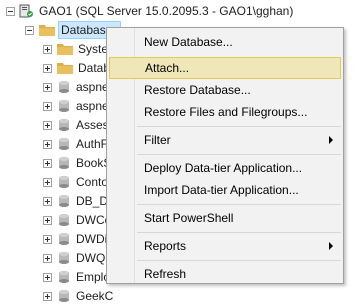 The image size is (356, 306). What do you see at coordinates (95, 296) in the screenshot?
I see `tree-node-label: GeekC` at bounding box center [95, 296].